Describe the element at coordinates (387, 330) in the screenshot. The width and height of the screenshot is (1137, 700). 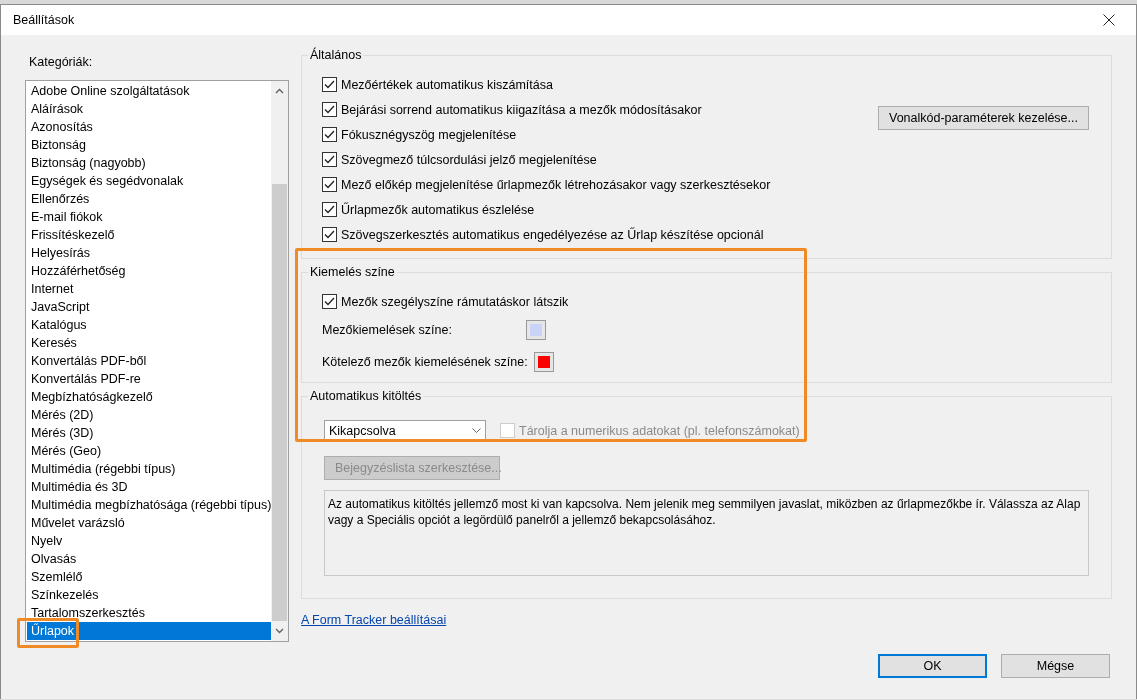
I see `color-label: Mezőkiemelések színe:` at that location.